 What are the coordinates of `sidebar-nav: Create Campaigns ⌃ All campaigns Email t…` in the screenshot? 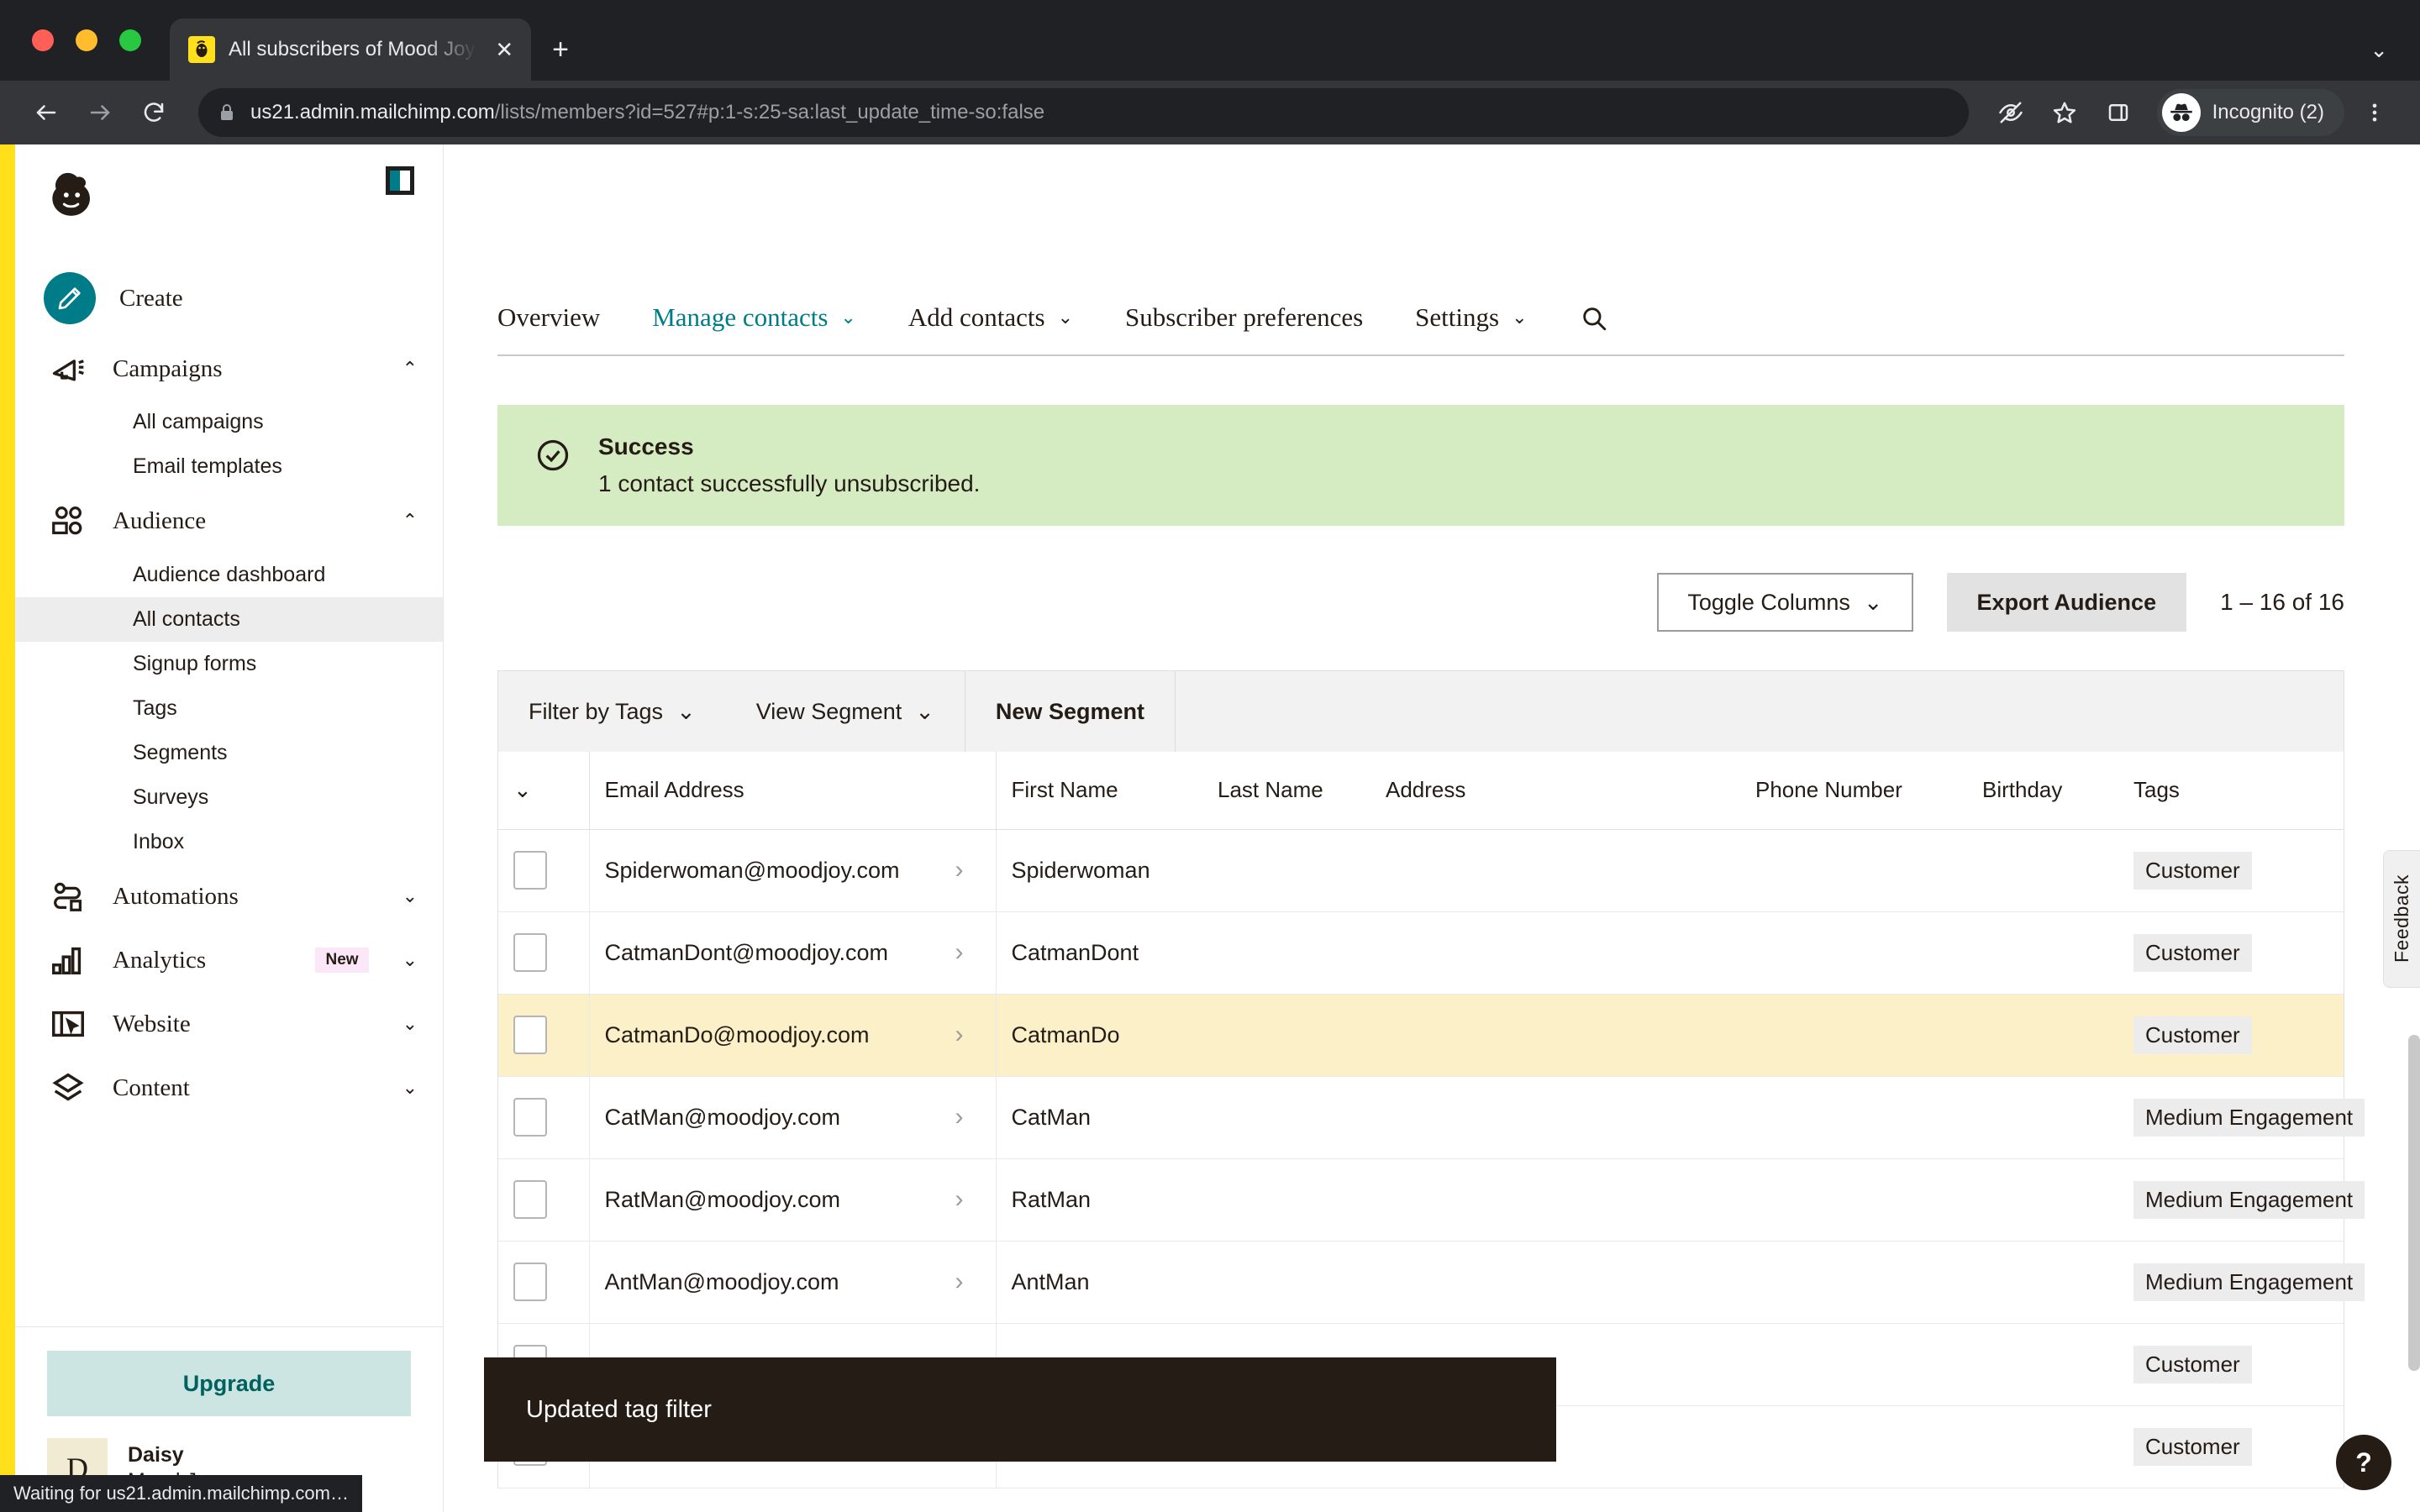 It's located at (229, 830).